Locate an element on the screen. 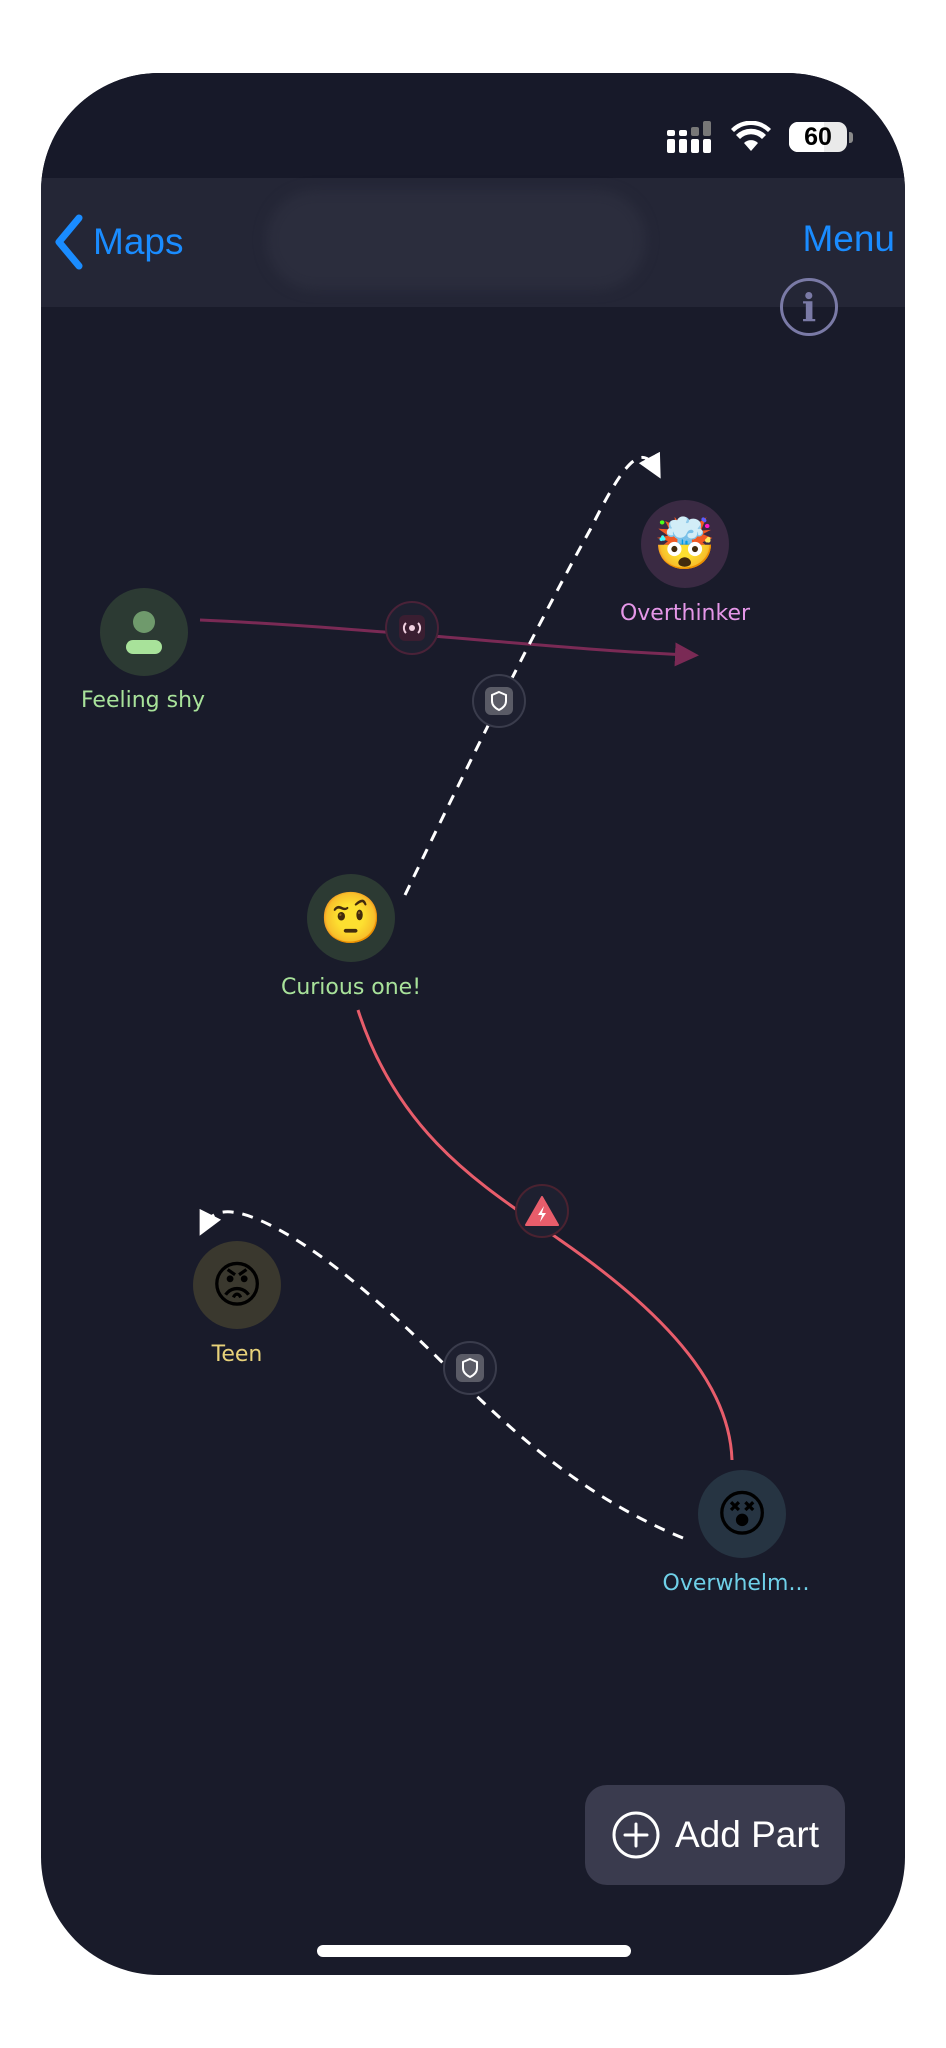  part-node-overthinker: 🤯 is located at coordinates (685, 544).